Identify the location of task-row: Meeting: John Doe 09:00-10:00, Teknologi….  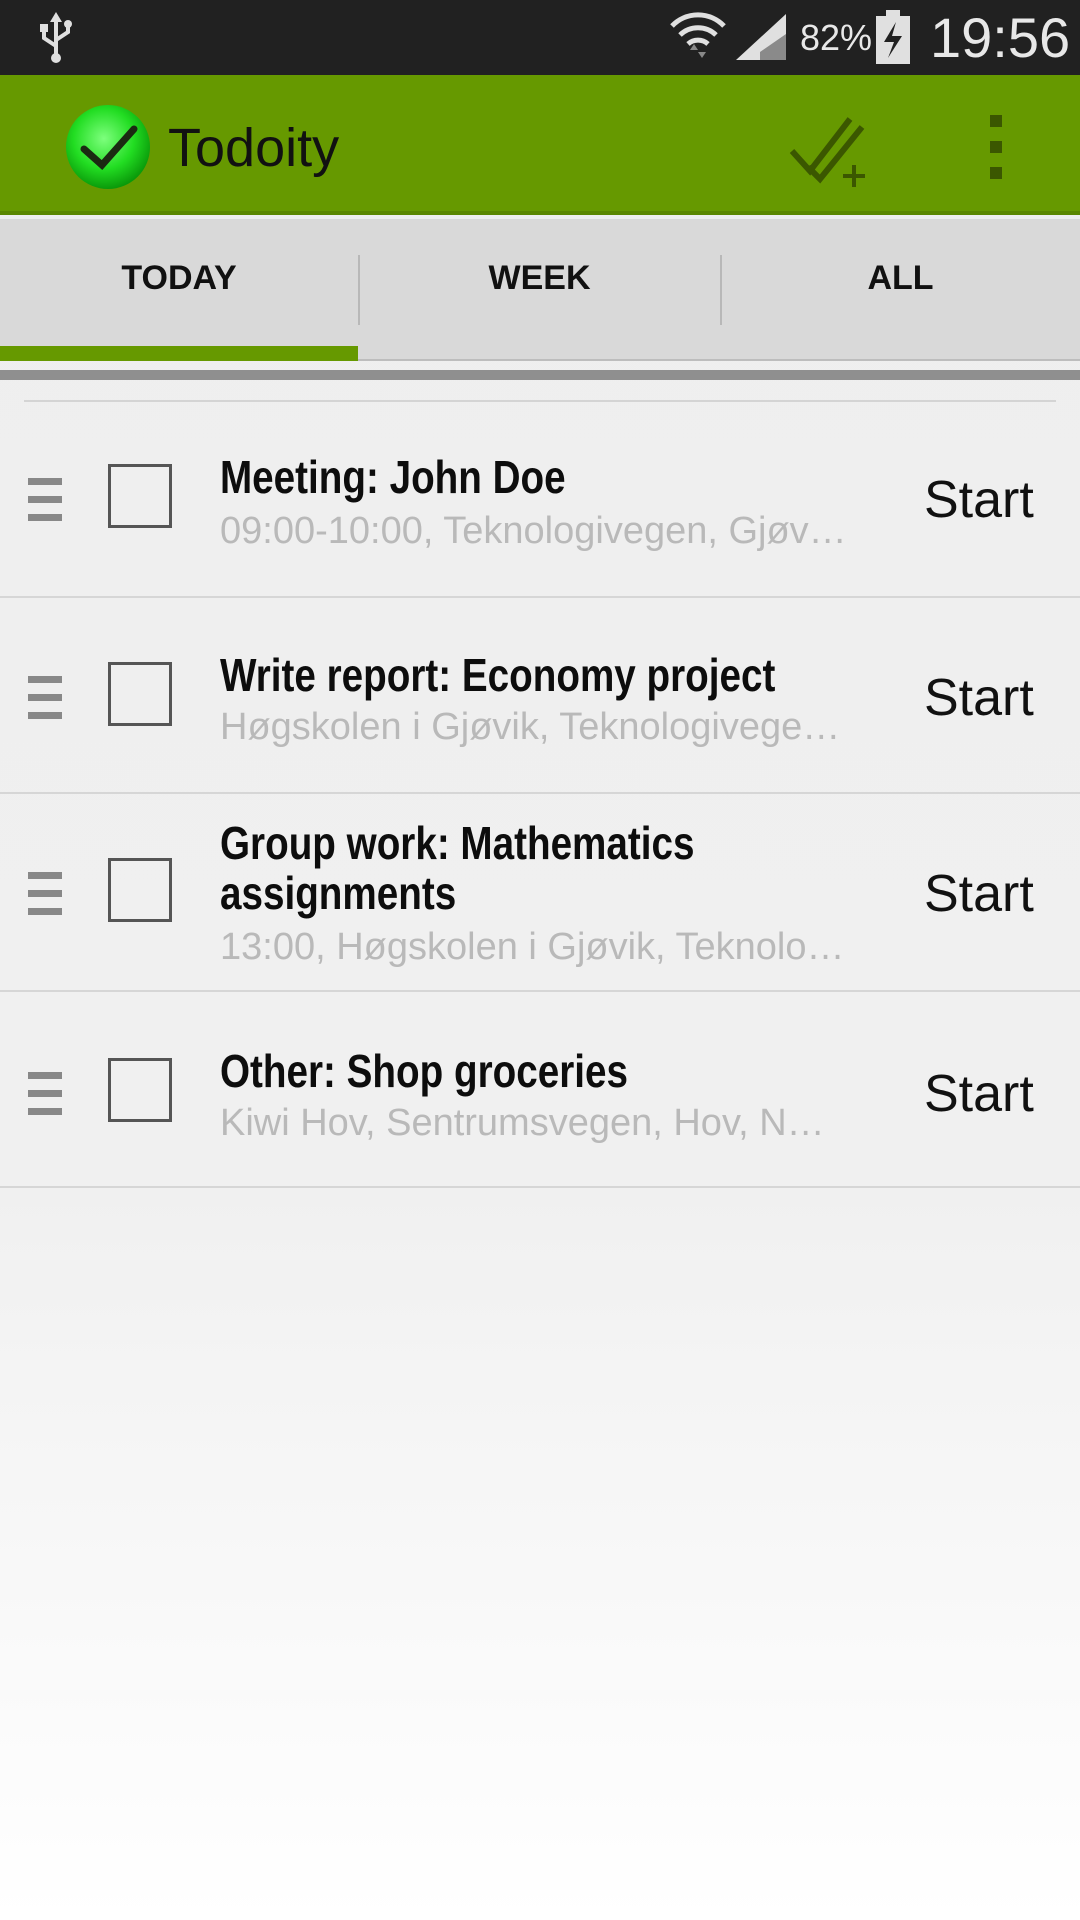
(540, 500).